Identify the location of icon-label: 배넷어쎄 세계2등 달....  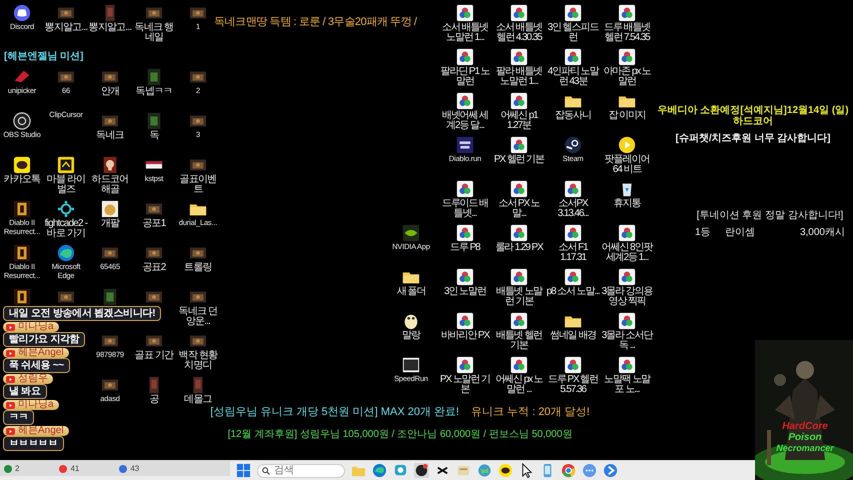
(465, 121).